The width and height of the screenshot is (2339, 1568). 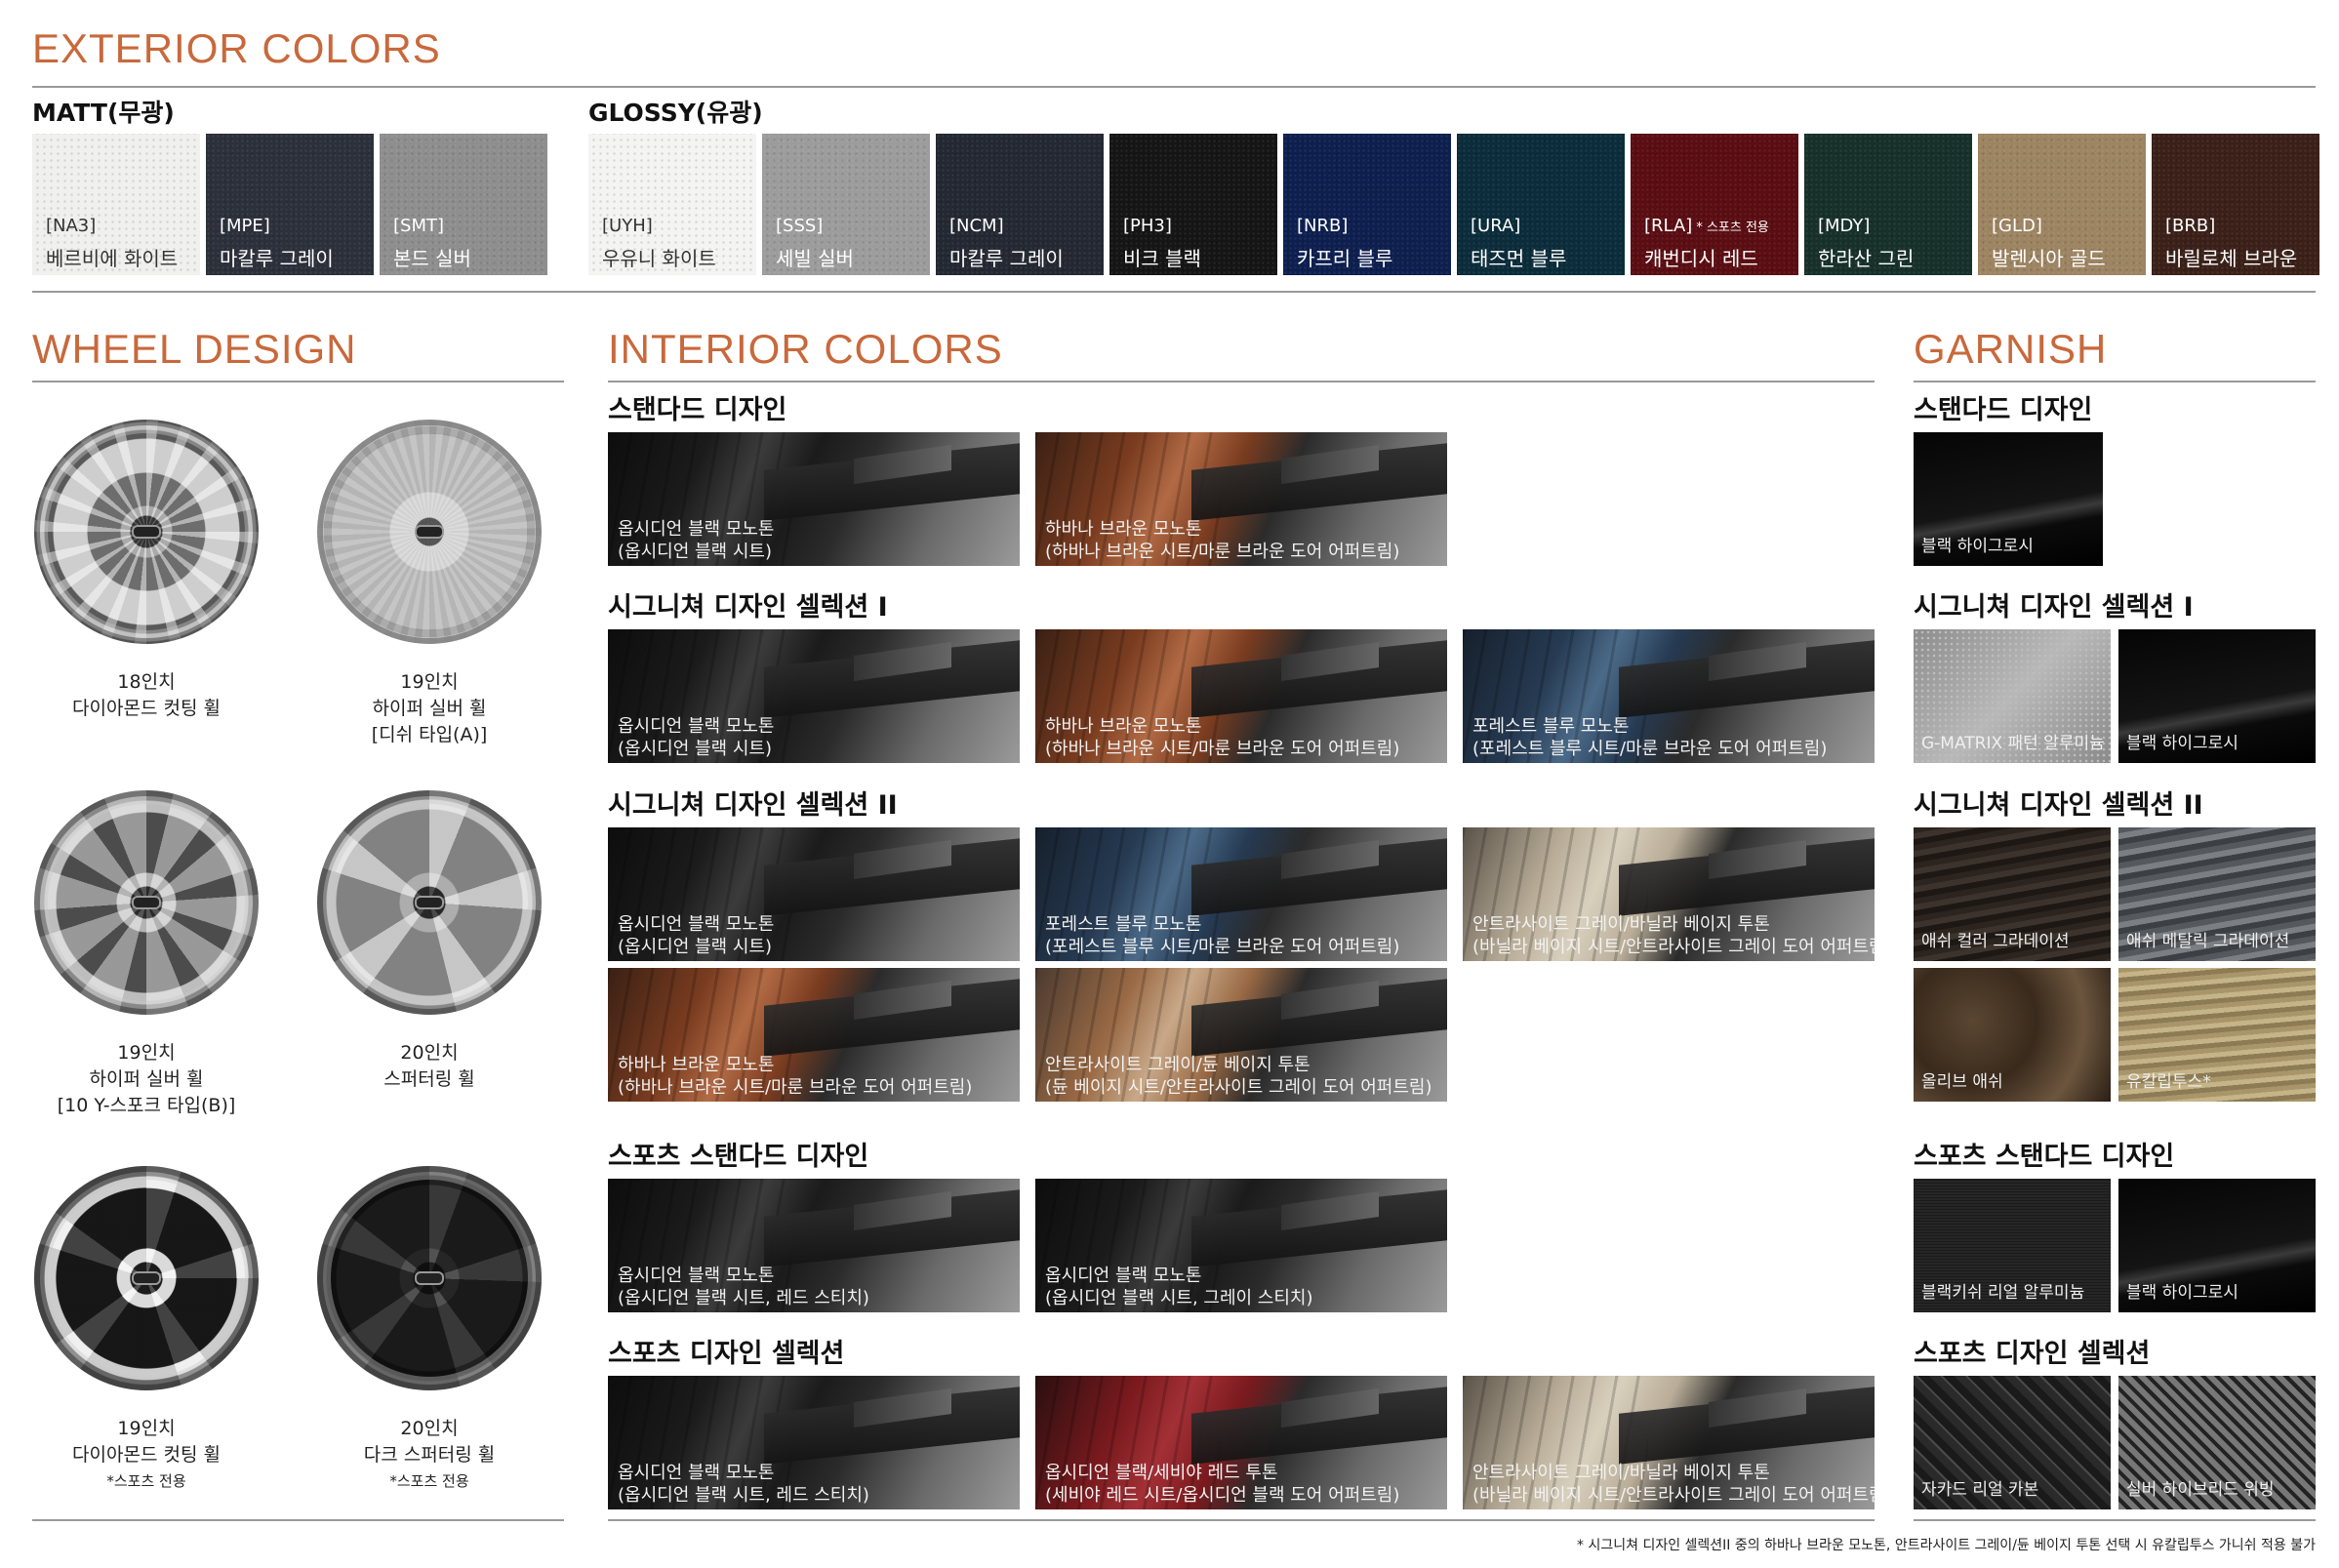 What do you see at coordinates (2190, 226) in the screenshot?
I see `swatch-code-text: [BRB]` at bounding box center [2190, 226].